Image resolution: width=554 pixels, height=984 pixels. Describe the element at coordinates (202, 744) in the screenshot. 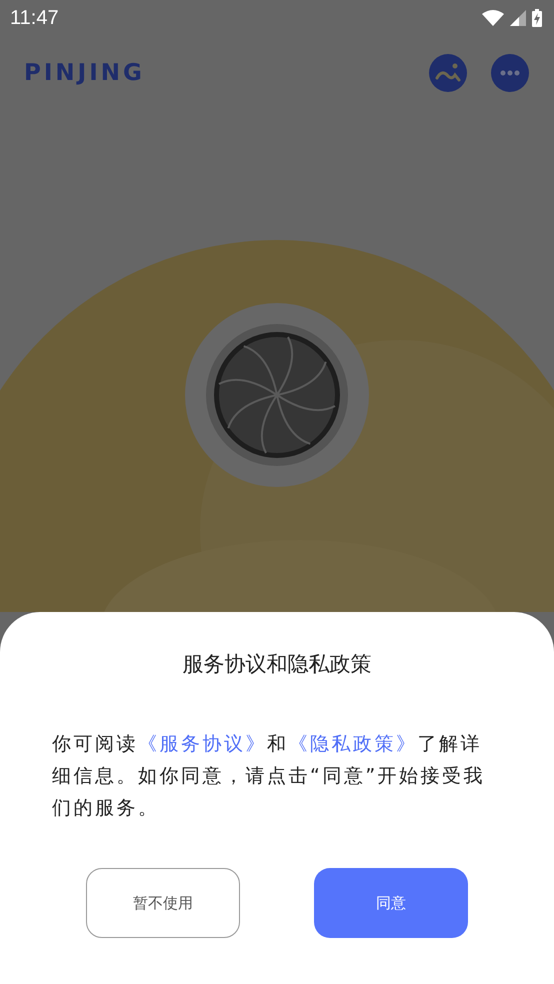

I see `policy-link: 《服务协议》` at that location.